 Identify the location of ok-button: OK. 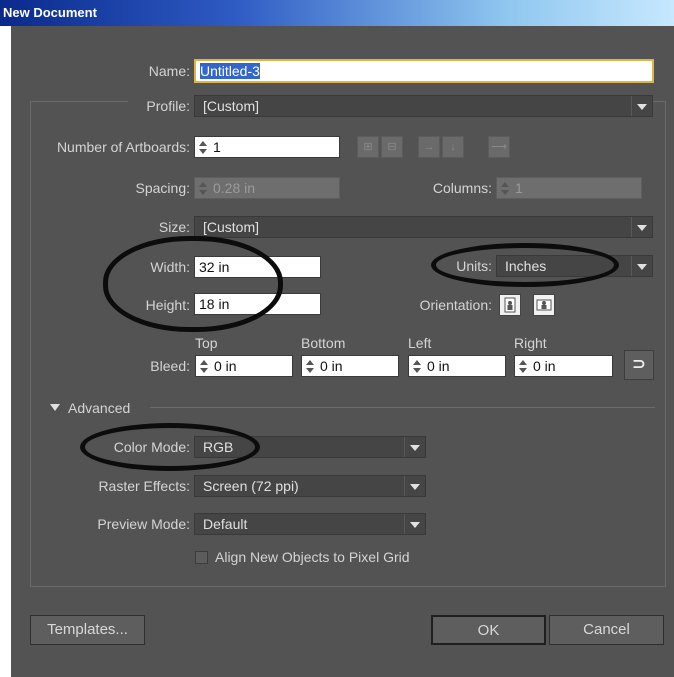
(488, 630).